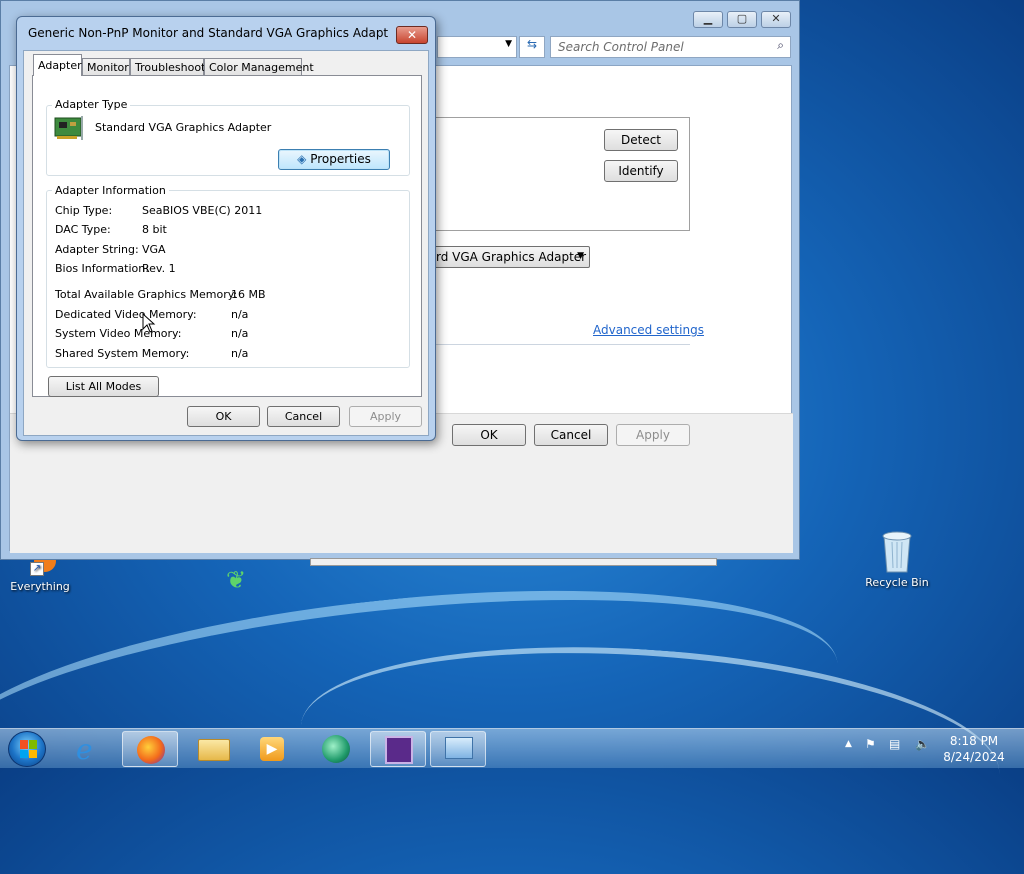  I want to click on search-input: Search Control Panel ⌕, so click(670, 47).